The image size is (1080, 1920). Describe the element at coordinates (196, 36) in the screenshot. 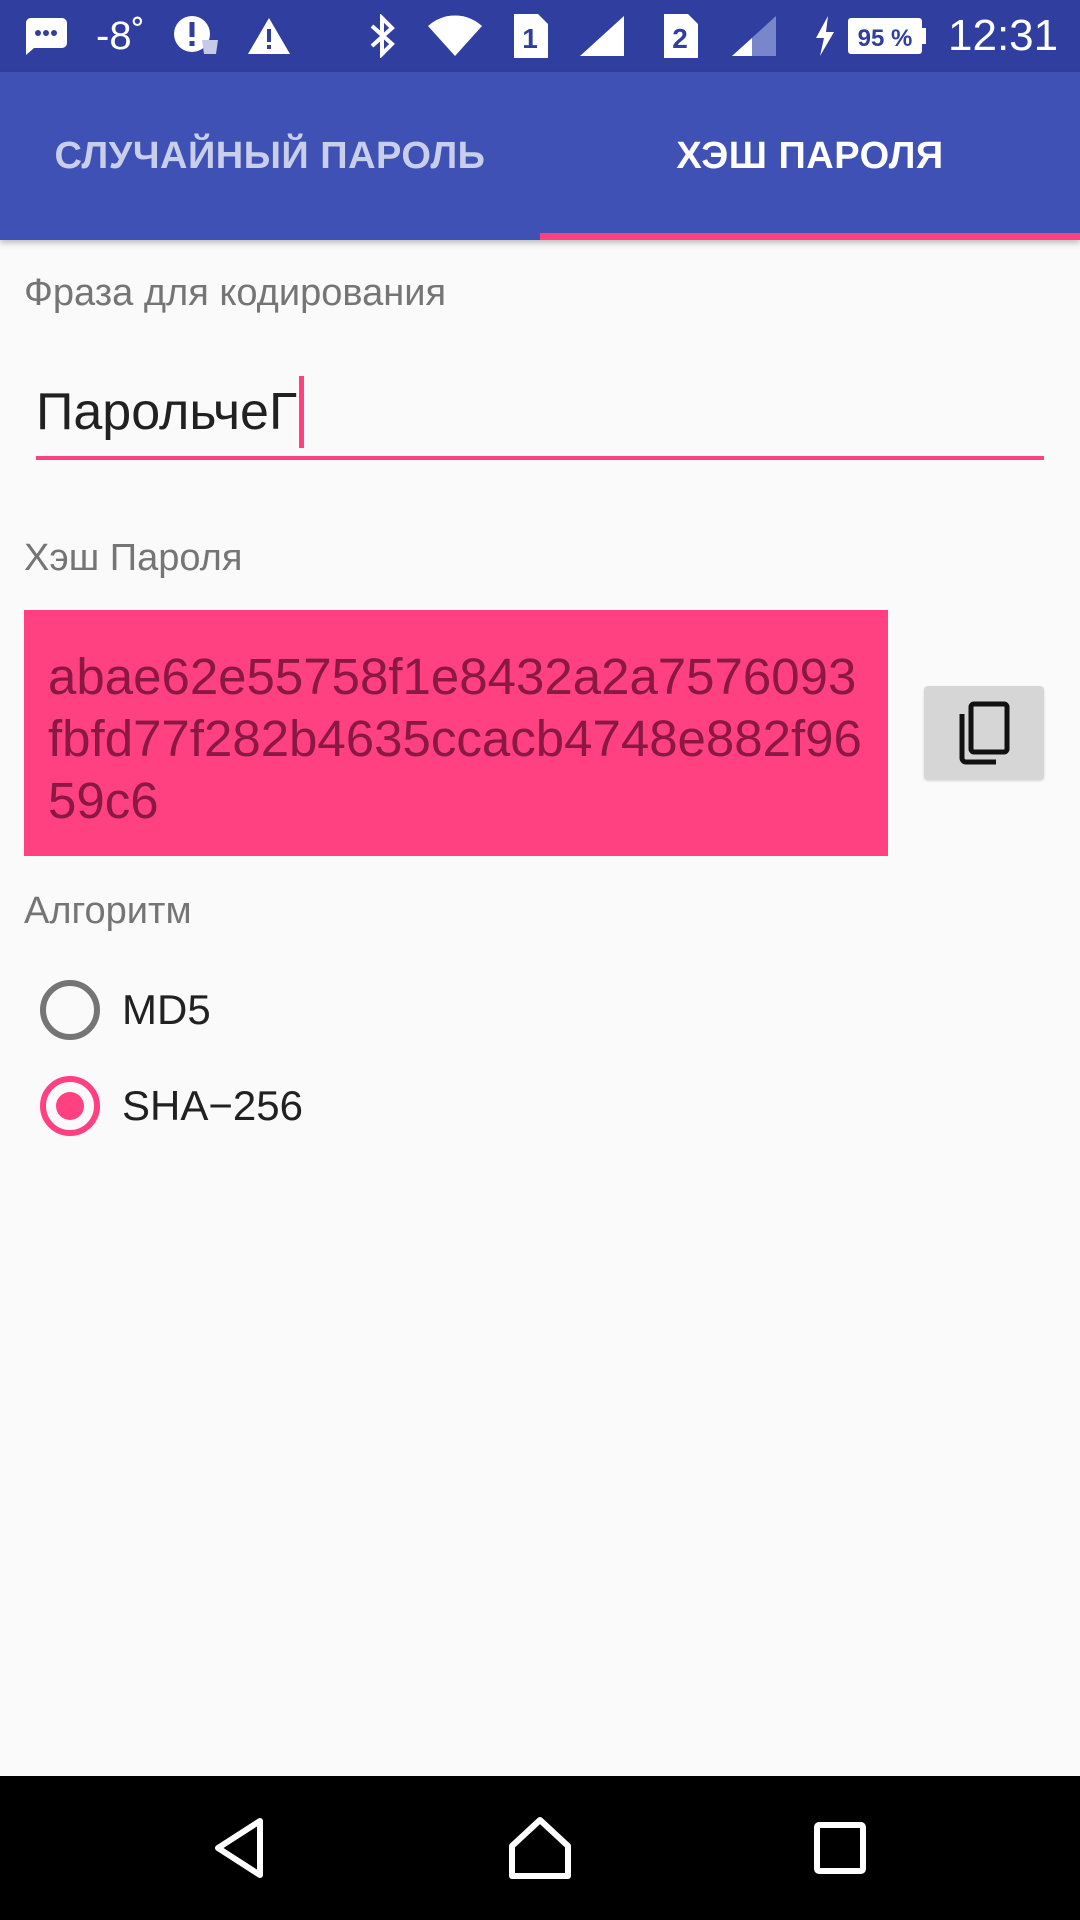

I see `alert-circle-icon` at that location.